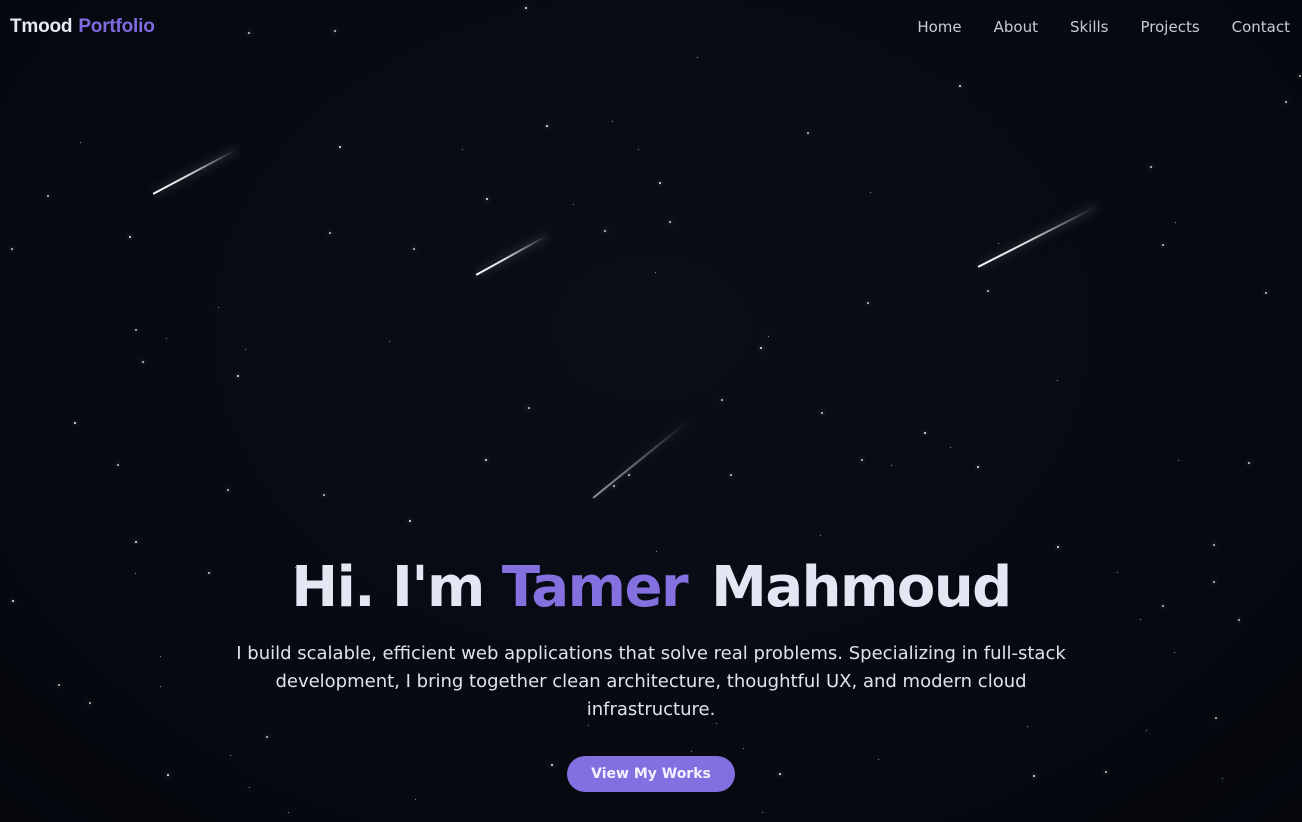 Image resolution: width=1302 pixels, height=822 pixels. Describe the element at coordinates (651, 774) in the screenshot. I see `view-my-works-button: View My Works` at that location.